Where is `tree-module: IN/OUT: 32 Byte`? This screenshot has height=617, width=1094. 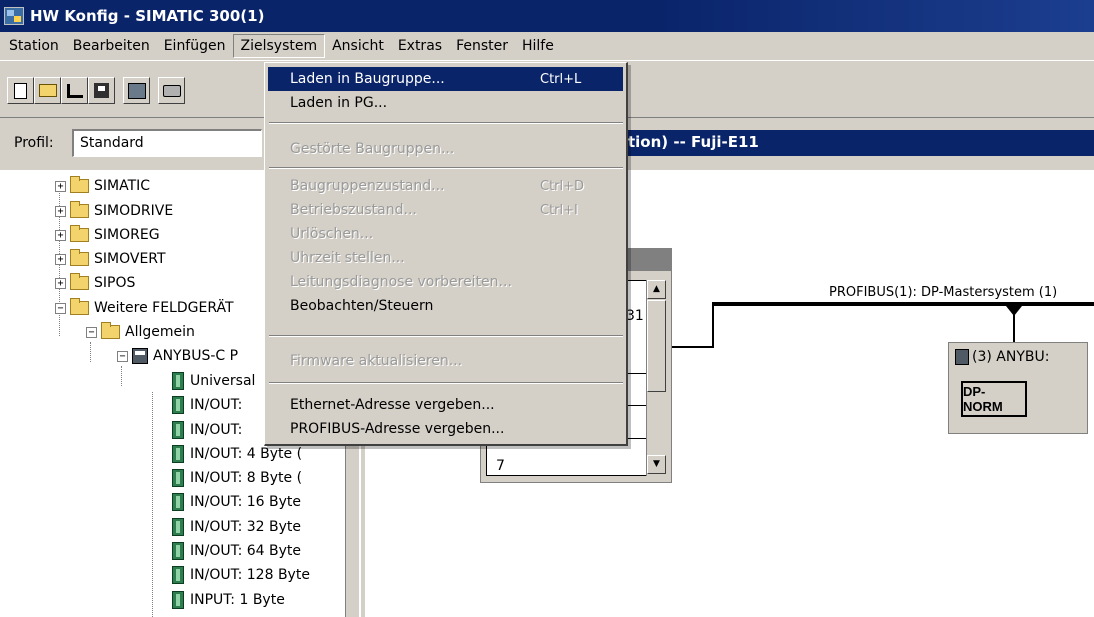
tree-module: IN/OUT: 32 Byte is located at coordinates (236, 527).